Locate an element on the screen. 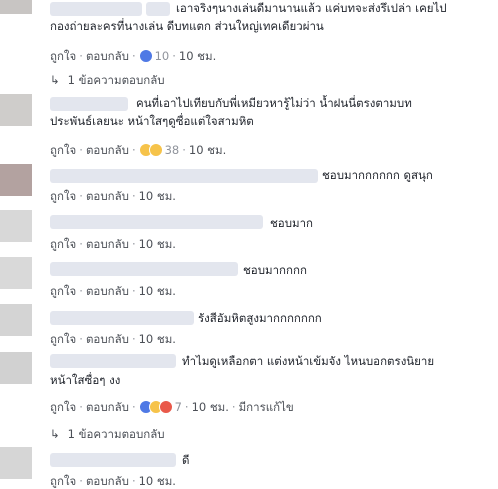  comment-text: ประพันธ์เลยนะ หน้าใสๆดูซื่อแต่ใจสามหิต is located at coordinates (152, 121).